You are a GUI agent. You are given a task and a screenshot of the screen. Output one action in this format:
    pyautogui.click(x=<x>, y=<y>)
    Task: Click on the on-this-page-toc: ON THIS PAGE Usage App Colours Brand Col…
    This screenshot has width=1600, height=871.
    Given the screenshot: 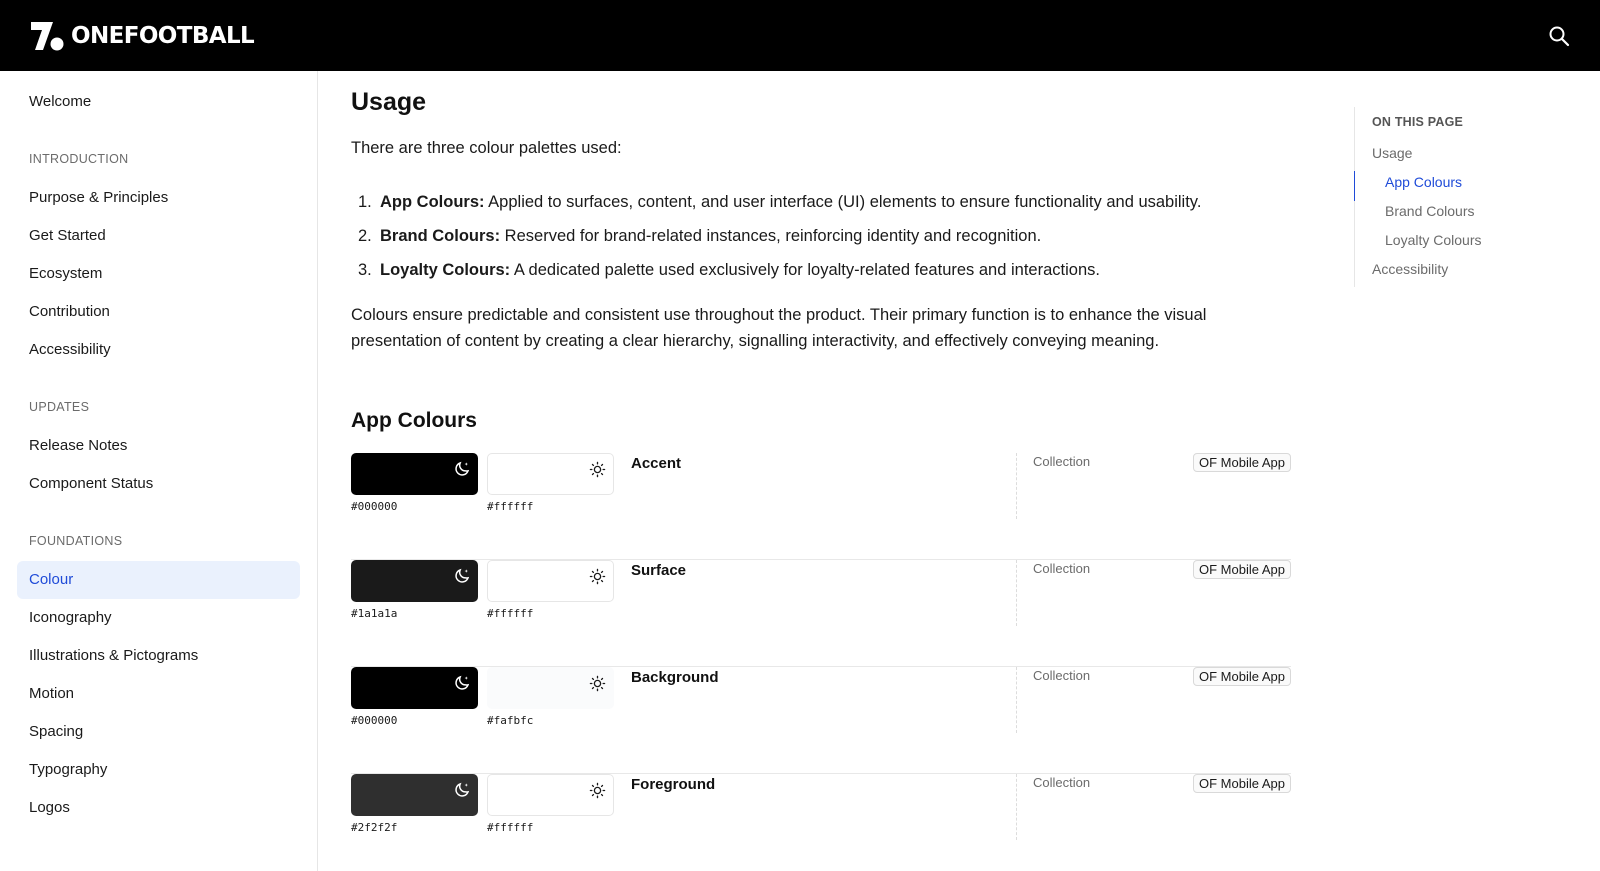 What is the action you would take?
    pyautogui.click(x=1464, y=197)
    